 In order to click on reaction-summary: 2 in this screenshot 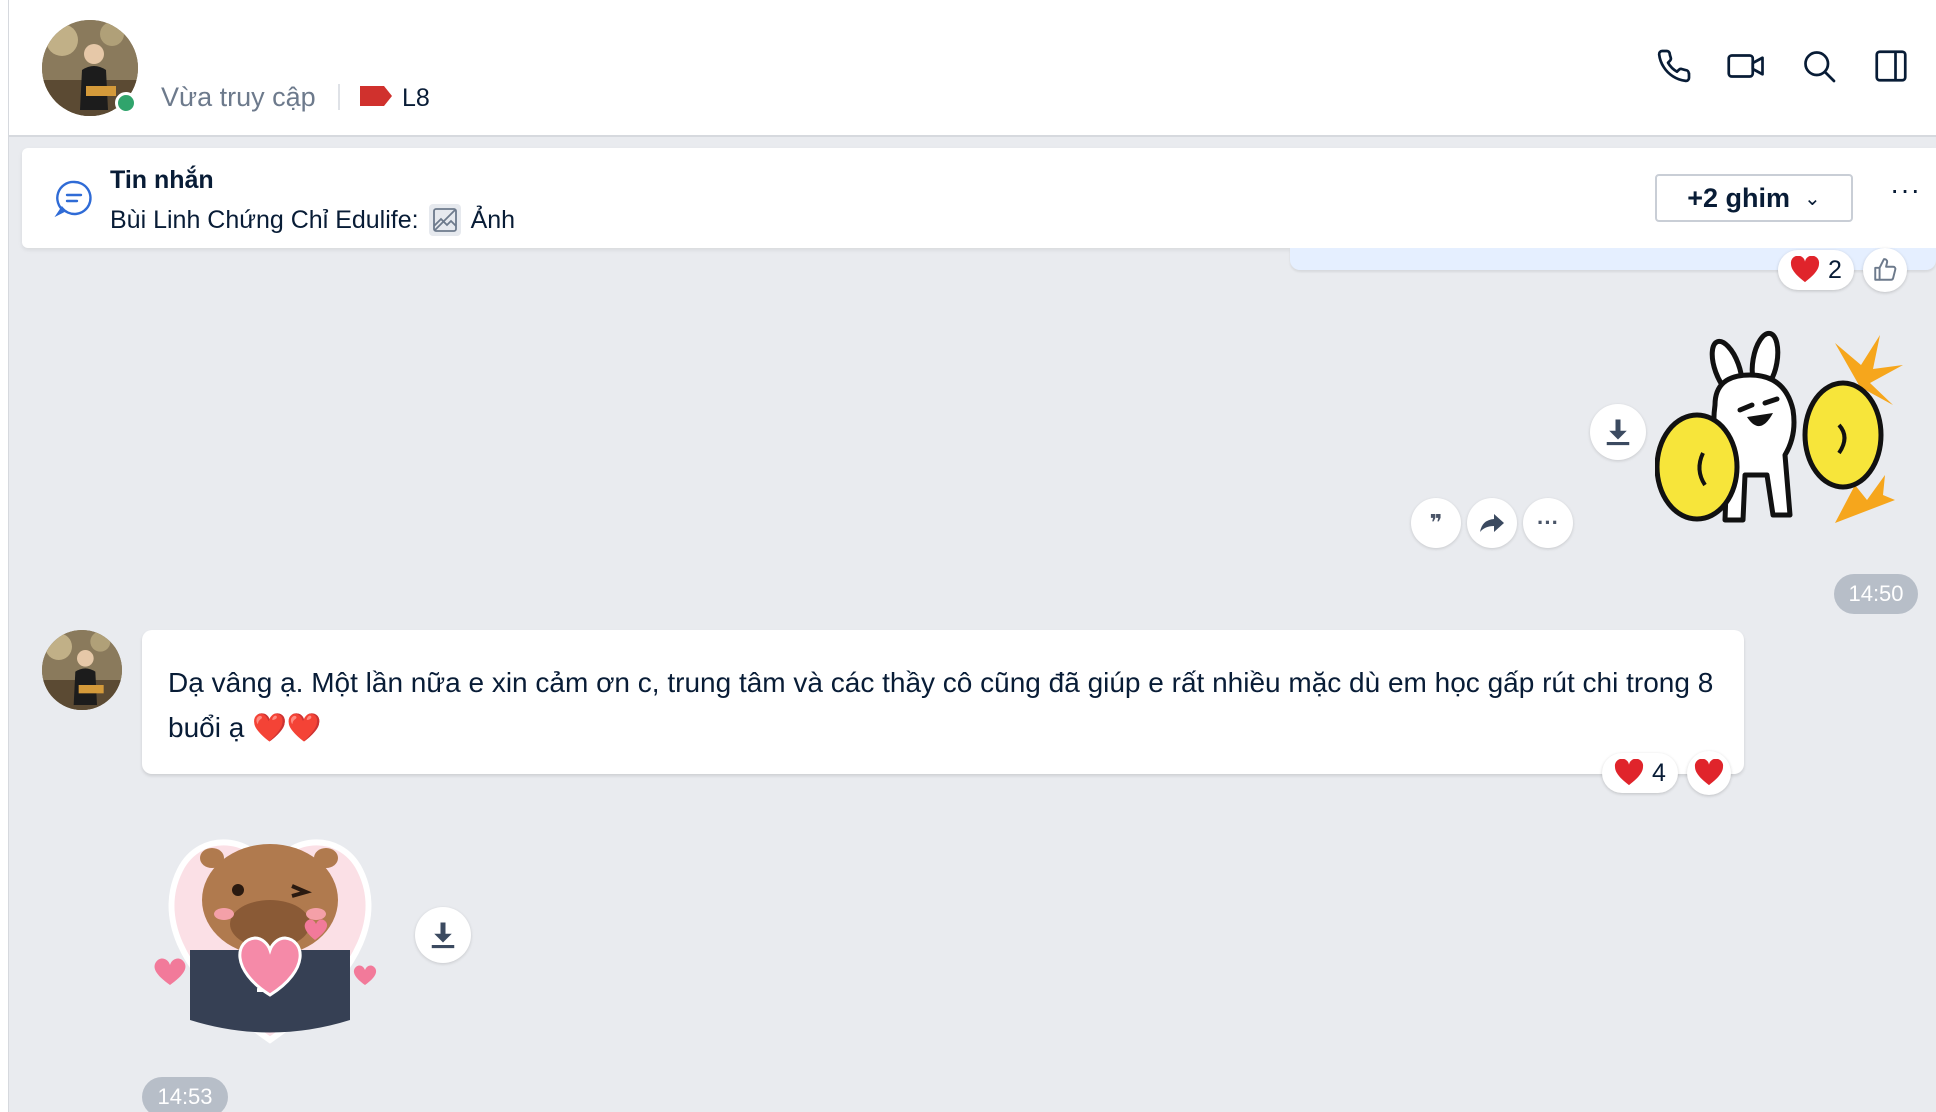, I will do `click(1816, 270)`.